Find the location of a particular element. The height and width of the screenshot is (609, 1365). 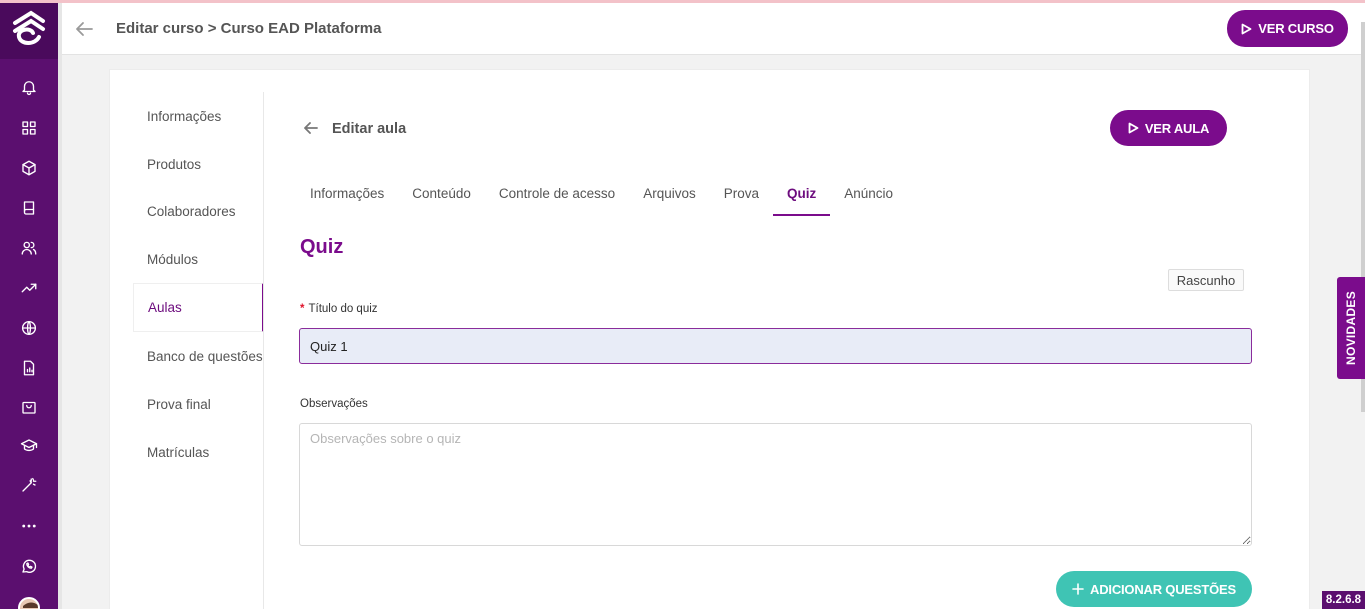

course-nav-banco-de-questoes: Banco de questões is located at coordinates (198, 356).